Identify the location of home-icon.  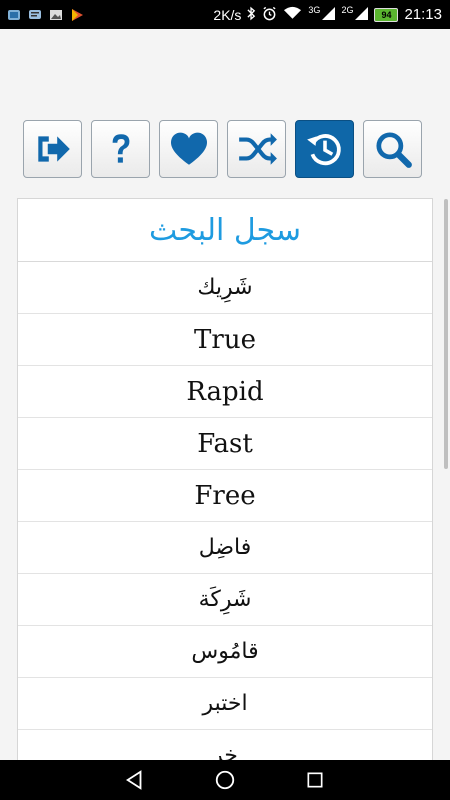
(225, 780).